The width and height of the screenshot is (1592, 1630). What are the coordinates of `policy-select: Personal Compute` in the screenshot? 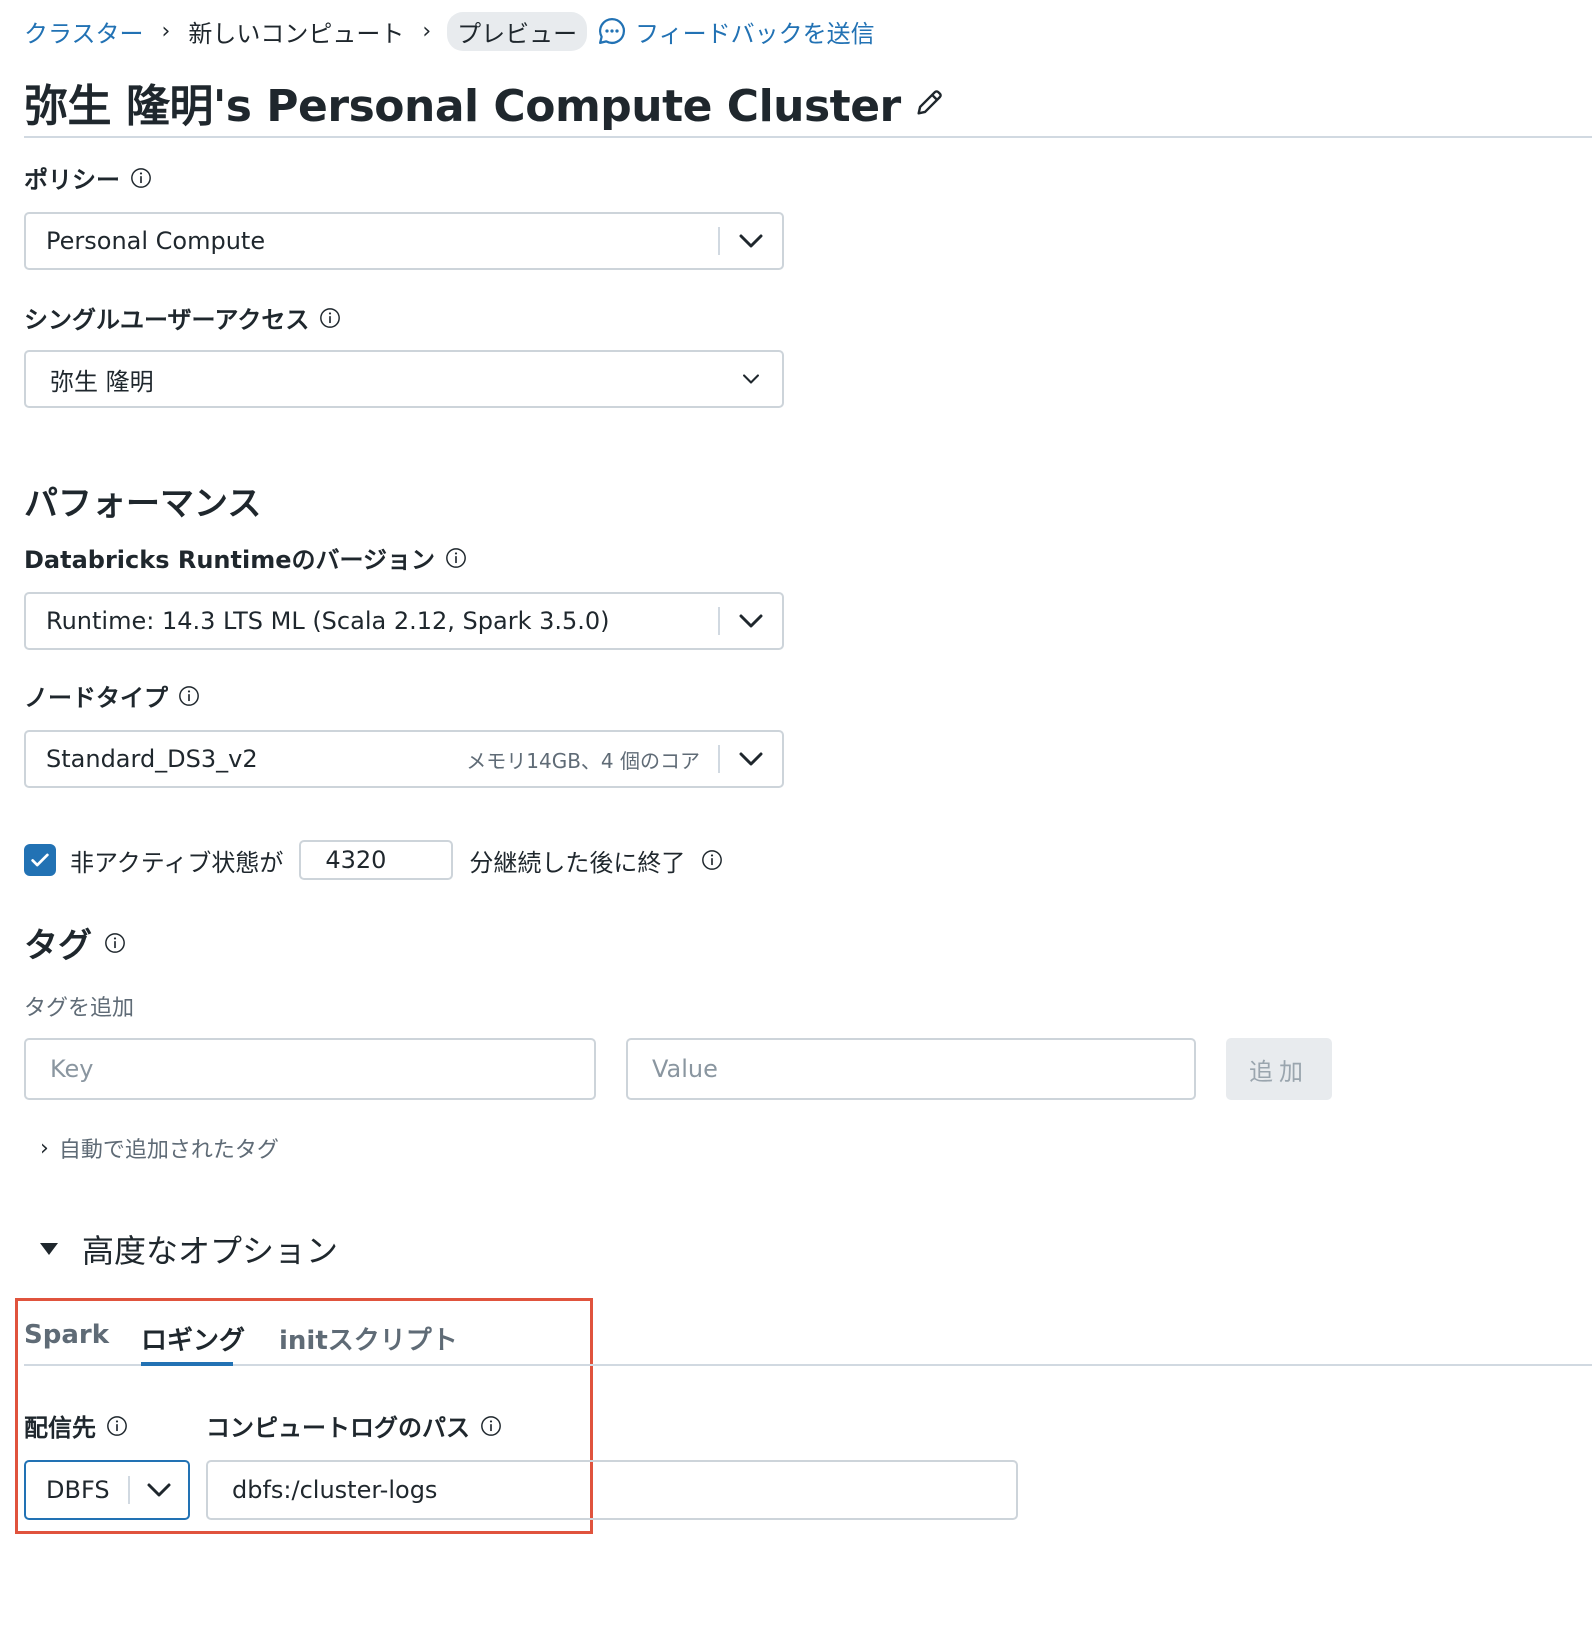 It's located at (404, 241).